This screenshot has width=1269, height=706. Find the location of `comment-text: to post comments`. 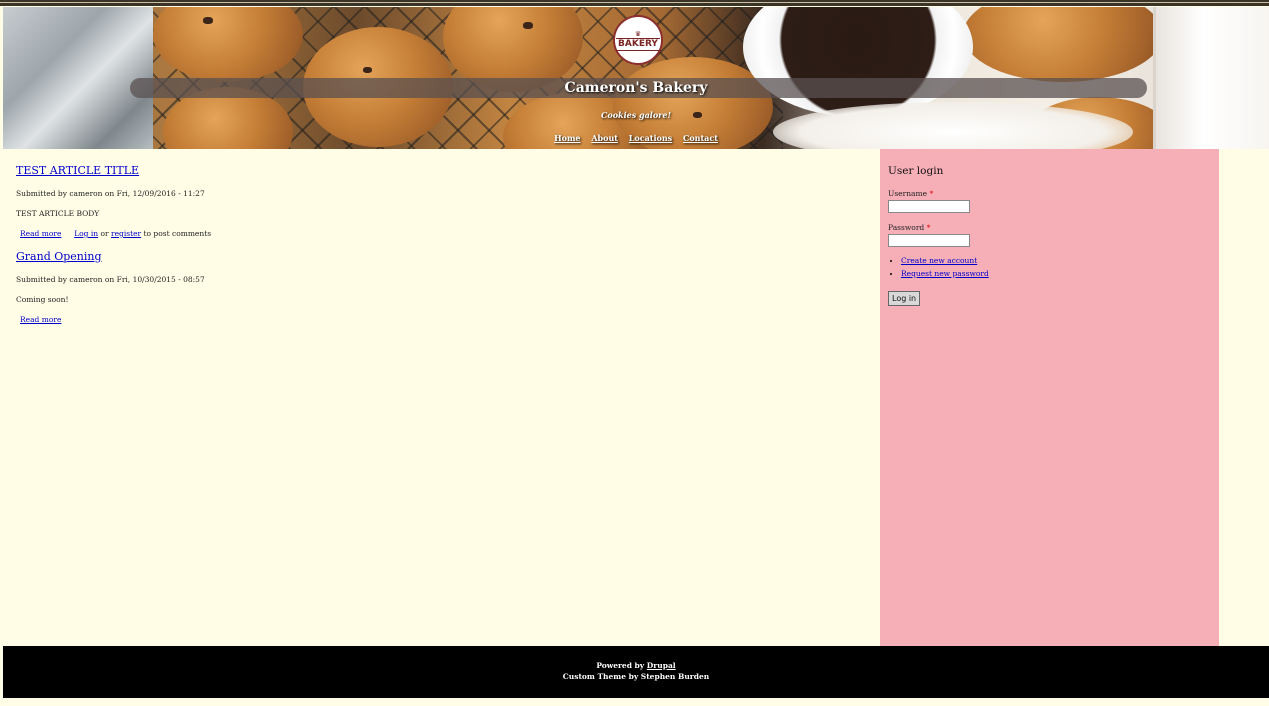

comment-text: to post comments is located at coordinates (177, 233).